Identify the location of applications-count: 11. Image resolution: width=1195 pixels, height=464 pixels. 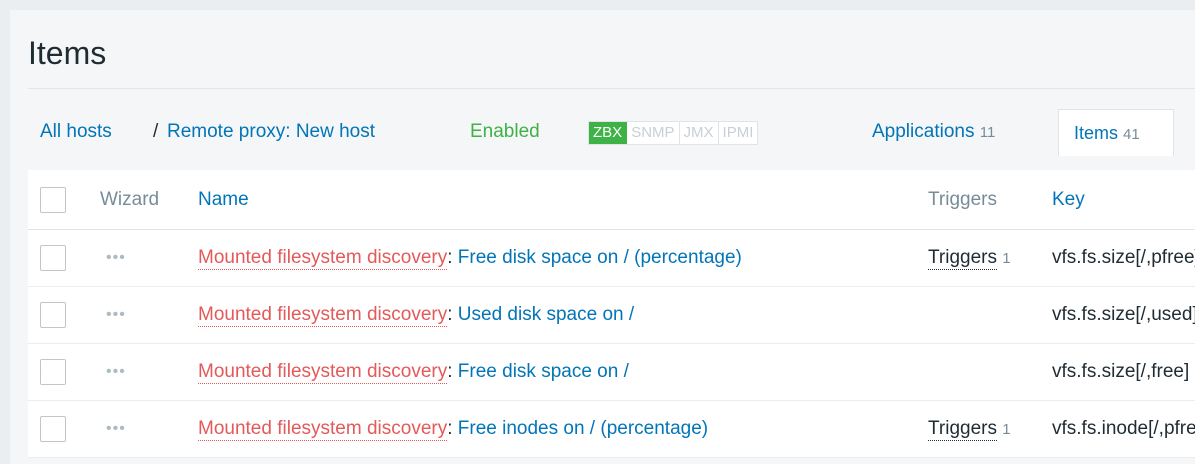
(987, 132).